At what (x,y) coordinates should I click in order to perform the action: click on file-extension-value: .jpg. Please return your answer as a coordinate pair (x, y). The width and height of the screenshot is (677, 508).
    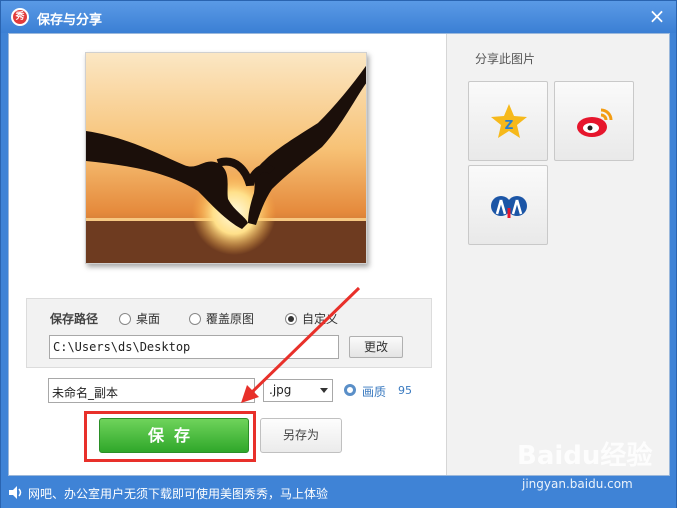
    Looking at the image, I should click on (280, 390).